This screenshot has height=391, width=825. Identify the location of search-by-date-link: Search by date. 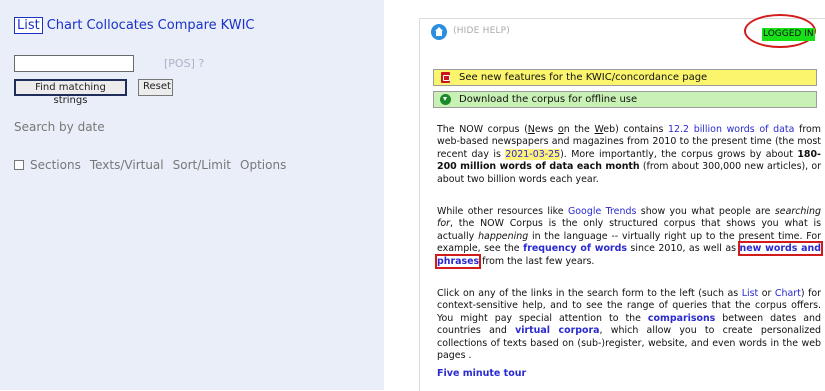
(59, 127).